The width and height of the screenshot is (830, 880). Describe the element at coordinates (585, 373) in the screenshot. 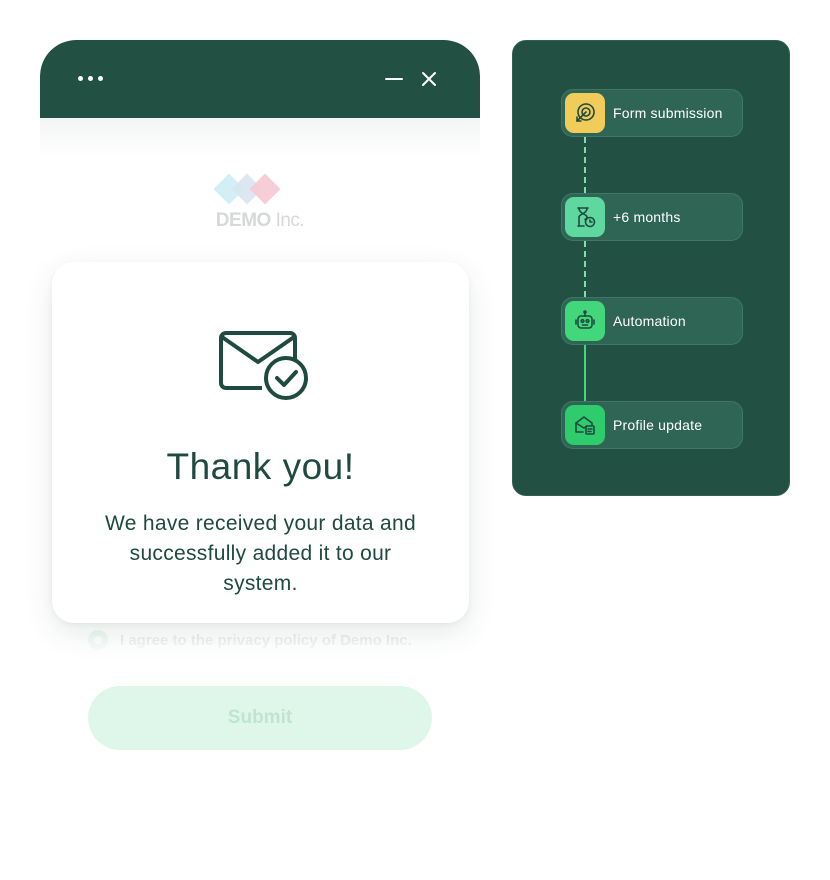

I see `connector-solid` at that location.